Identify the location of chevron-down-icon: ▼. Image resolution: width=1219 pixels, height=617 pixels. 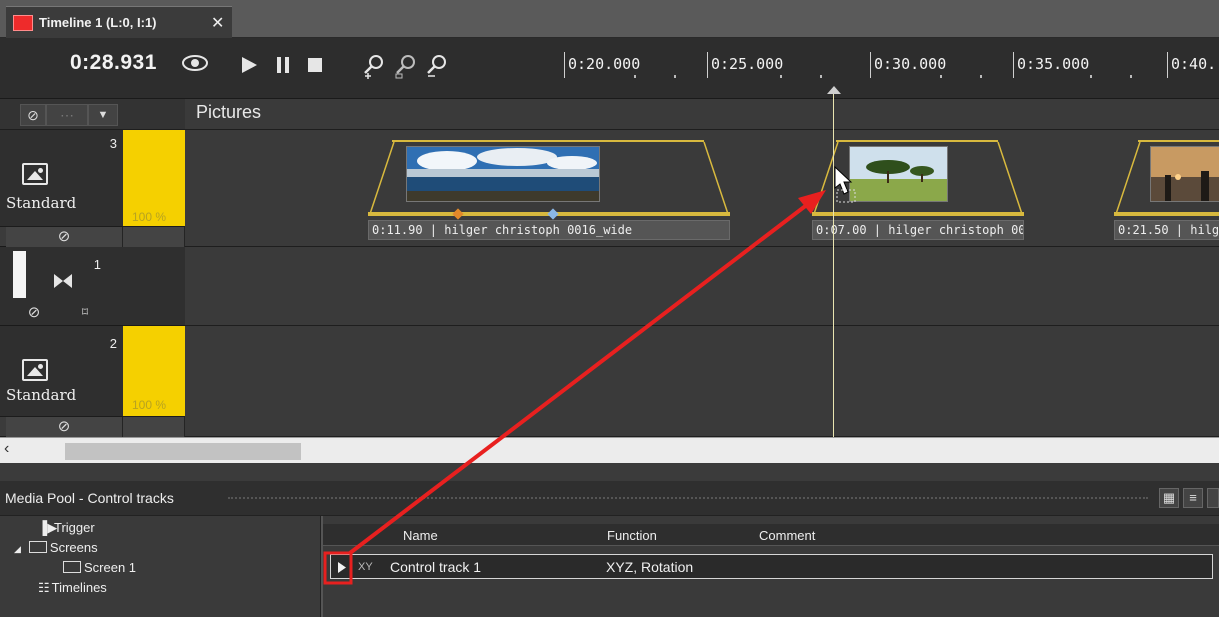
(103, 115).